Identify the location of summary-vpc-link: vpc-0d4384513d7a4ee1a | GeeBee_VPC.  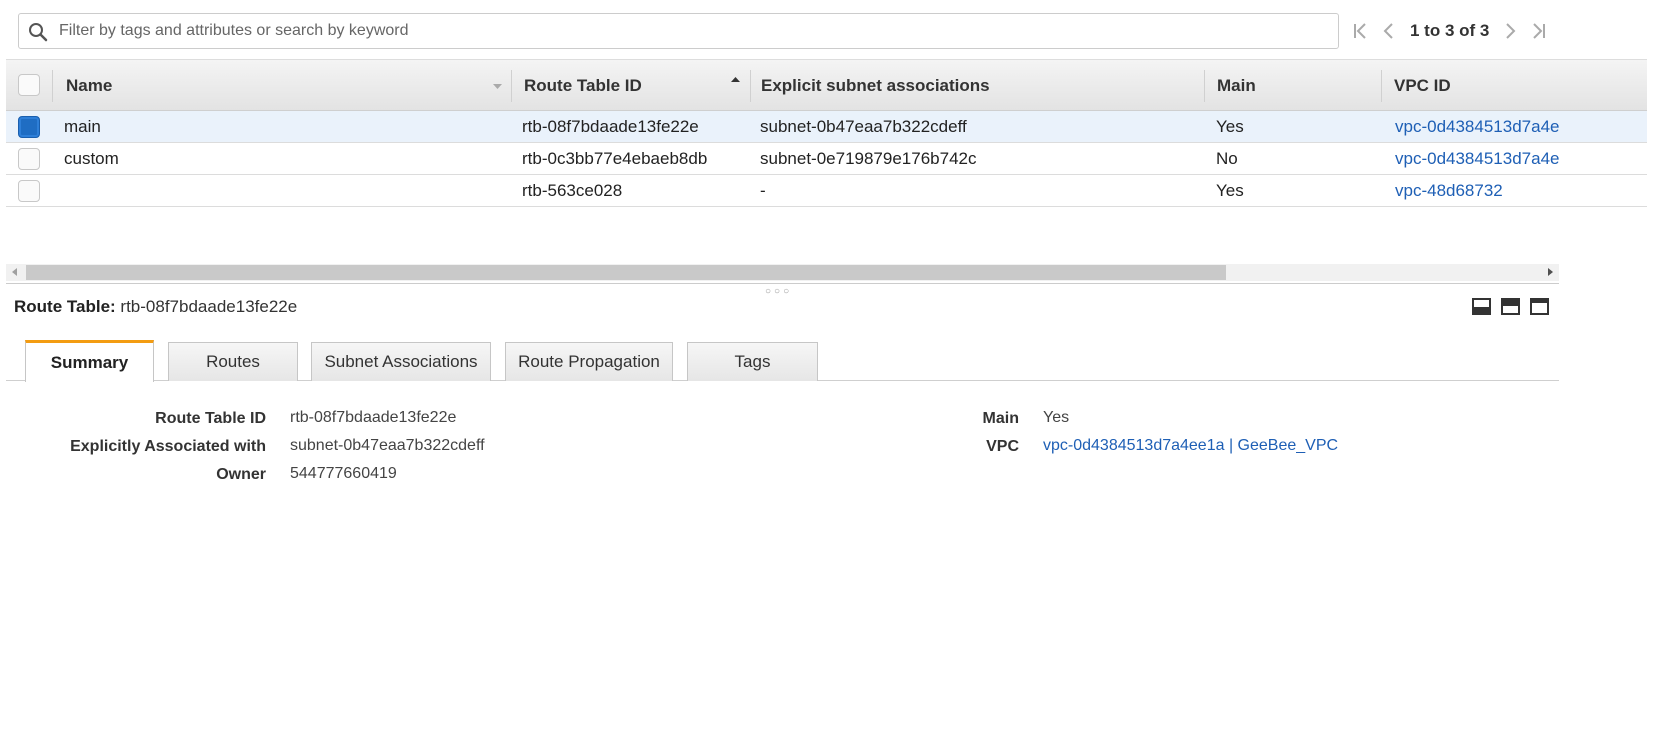
(1190, 446).